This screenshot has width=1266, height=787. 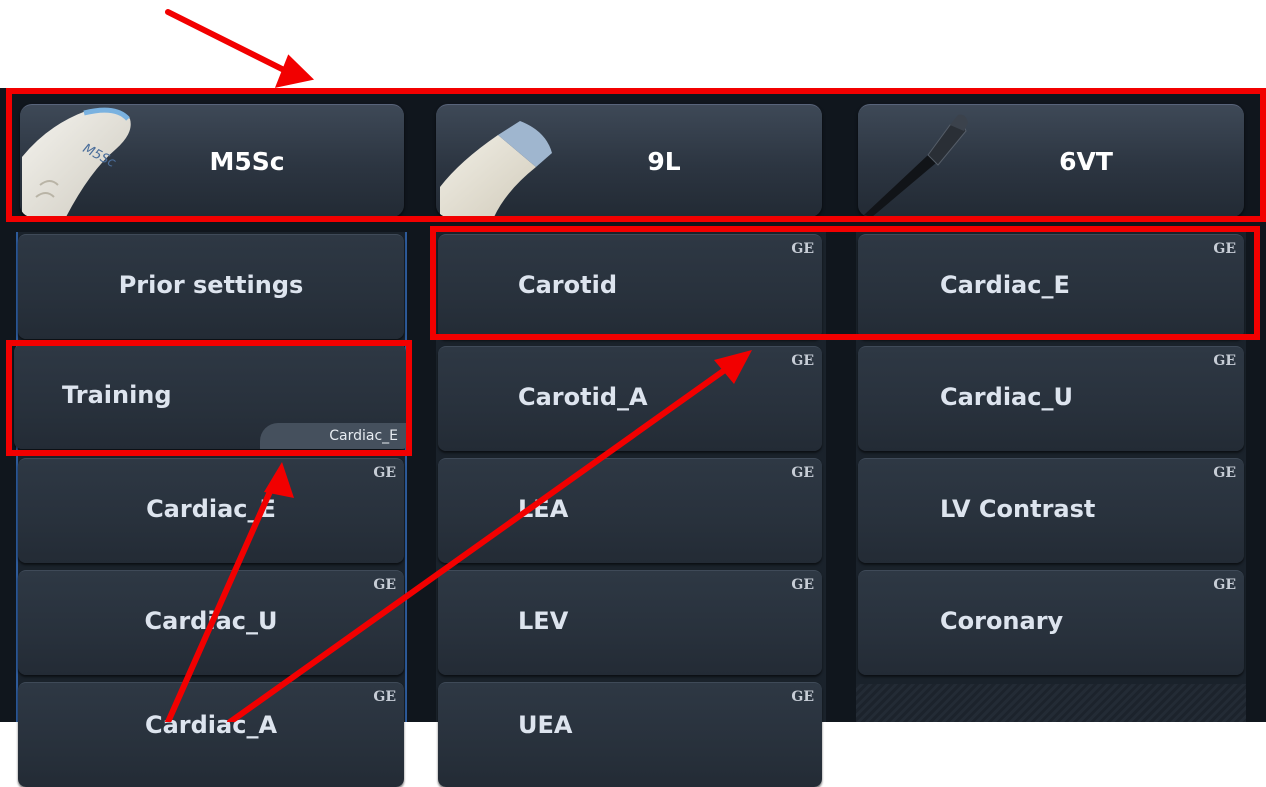 I want to click on preset-cardiac-u-6vt: GE Cardiac_U, so click(x=1051, y=398).